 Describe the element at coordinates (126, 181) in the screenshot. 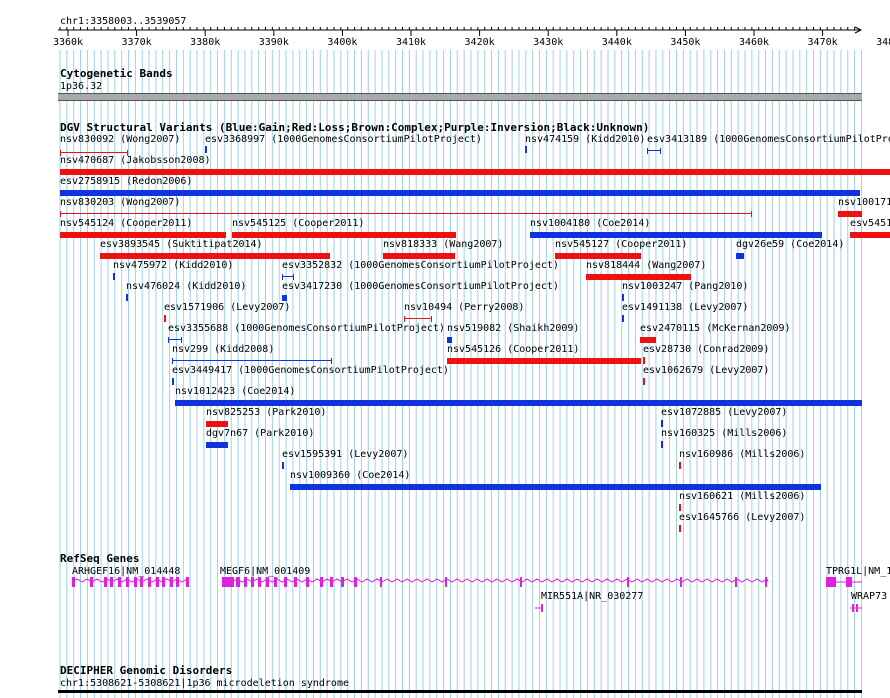

I see `dgv-feature-label: esv2758915 (Redon2006)` at that location.